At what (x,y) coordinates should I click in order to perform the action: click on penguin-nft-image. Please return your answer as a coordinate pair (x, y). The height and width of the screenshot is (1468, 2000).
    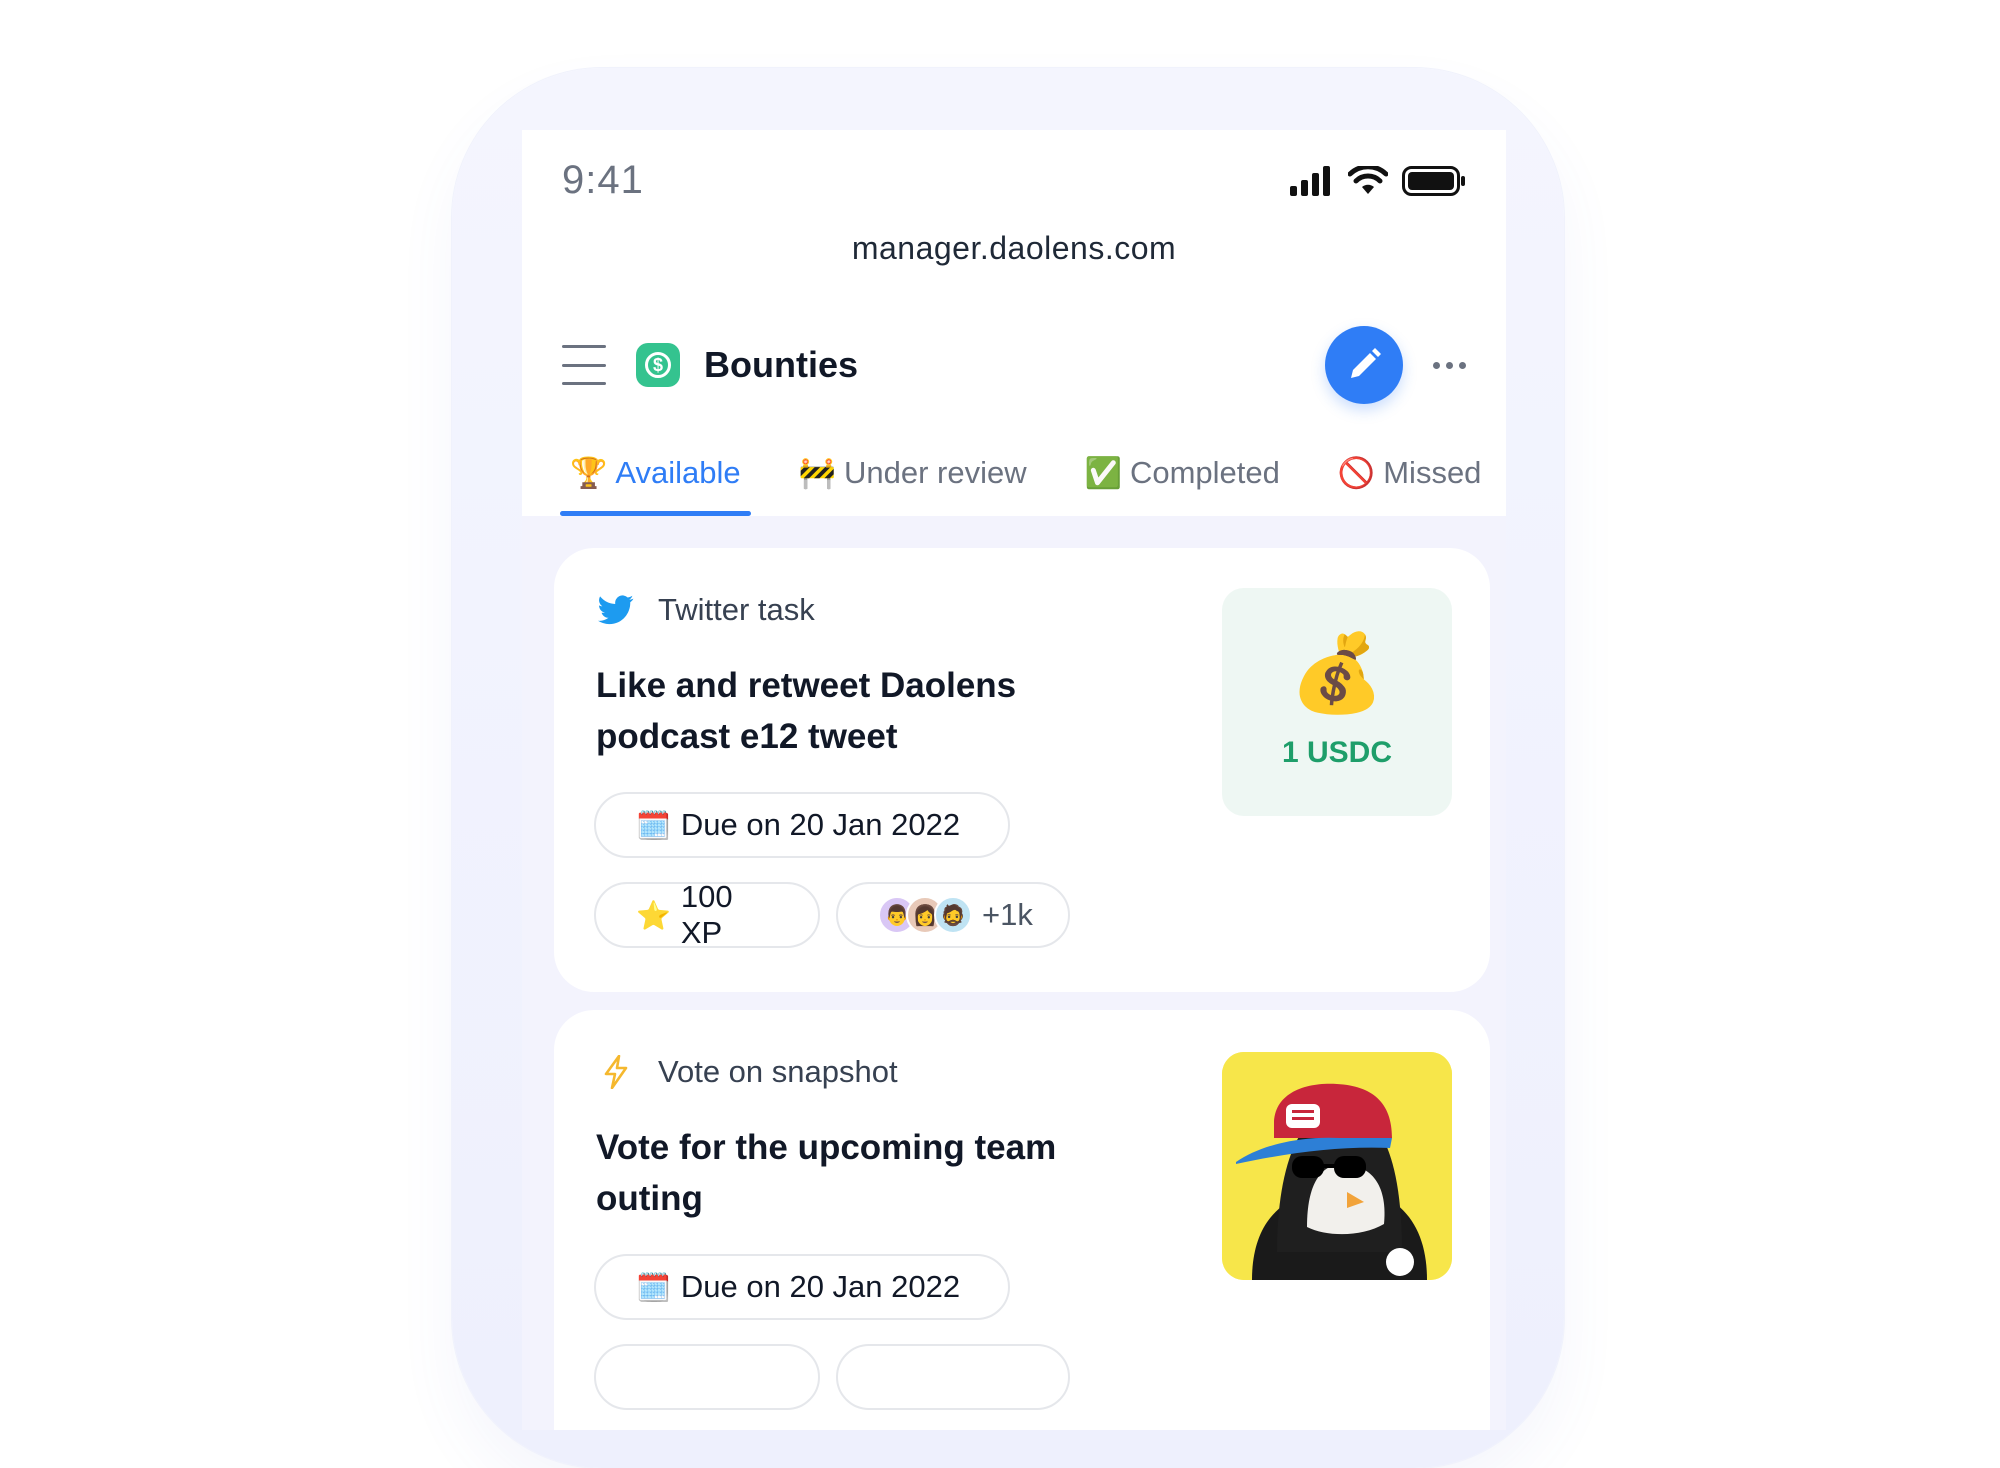
    Looking at the image, I should click on (1337, 1166).